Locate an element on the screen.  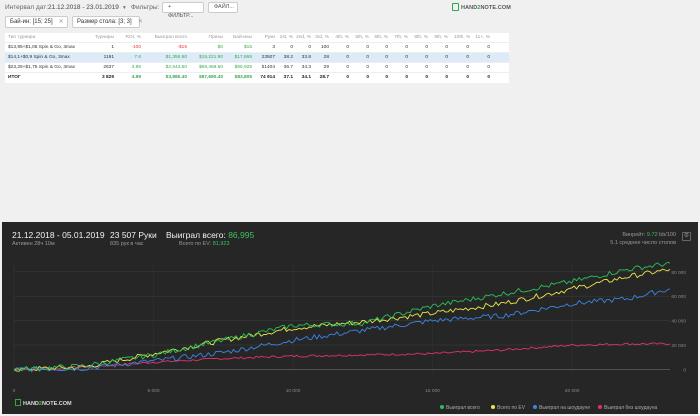
table-cell: $83,805 is located at coordinates (243, 77).